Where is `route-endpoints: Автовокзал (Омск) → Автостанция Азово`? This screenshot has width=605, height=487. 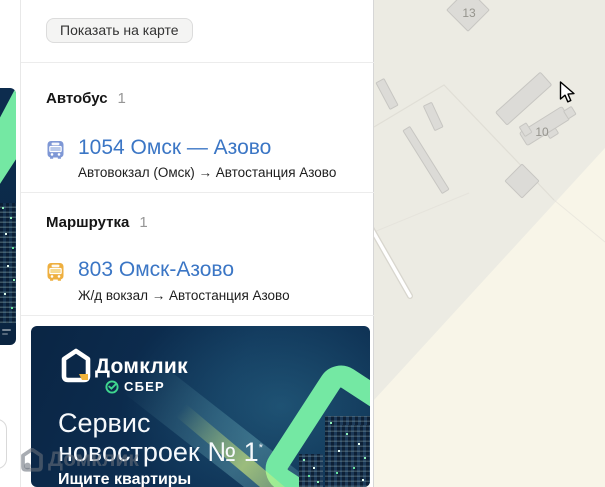 route-endpoints: Автовокзал (Омск) → Автостанция Азово is located at coordinates (207, 172).